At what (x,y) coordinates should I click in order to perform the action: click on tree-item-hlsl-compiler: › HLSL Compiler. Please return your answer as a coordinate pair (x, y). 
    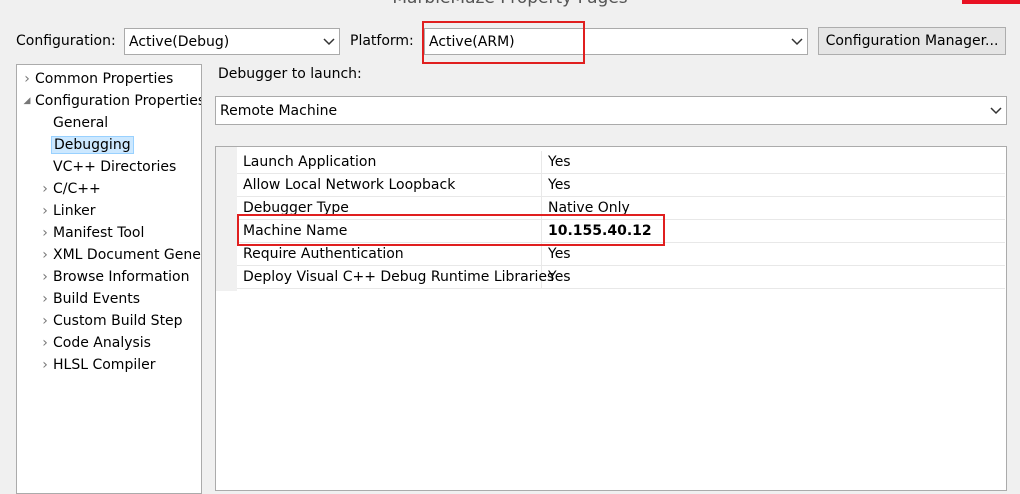
    Looking at the image, I should click on (98, 365).